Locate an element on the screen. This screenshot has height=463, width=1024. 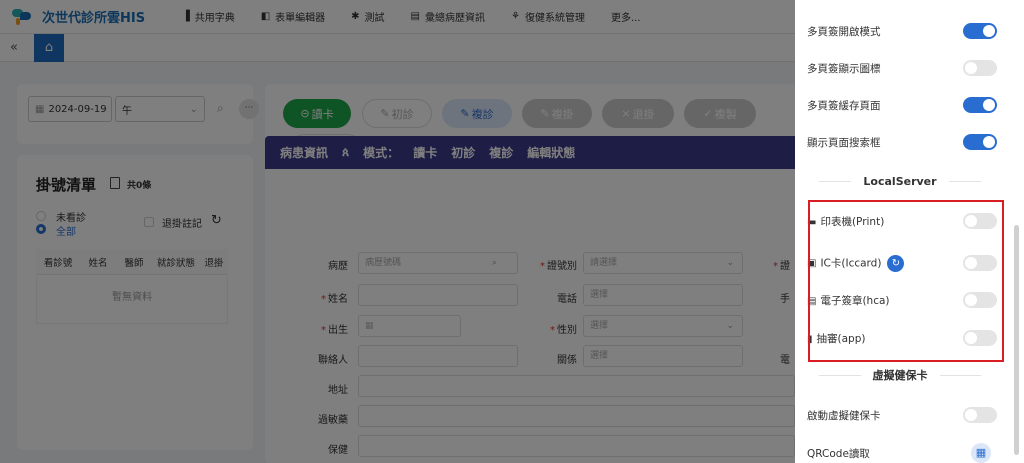
localserver-section-title: LocalServer is located at coordinates (900, 181).